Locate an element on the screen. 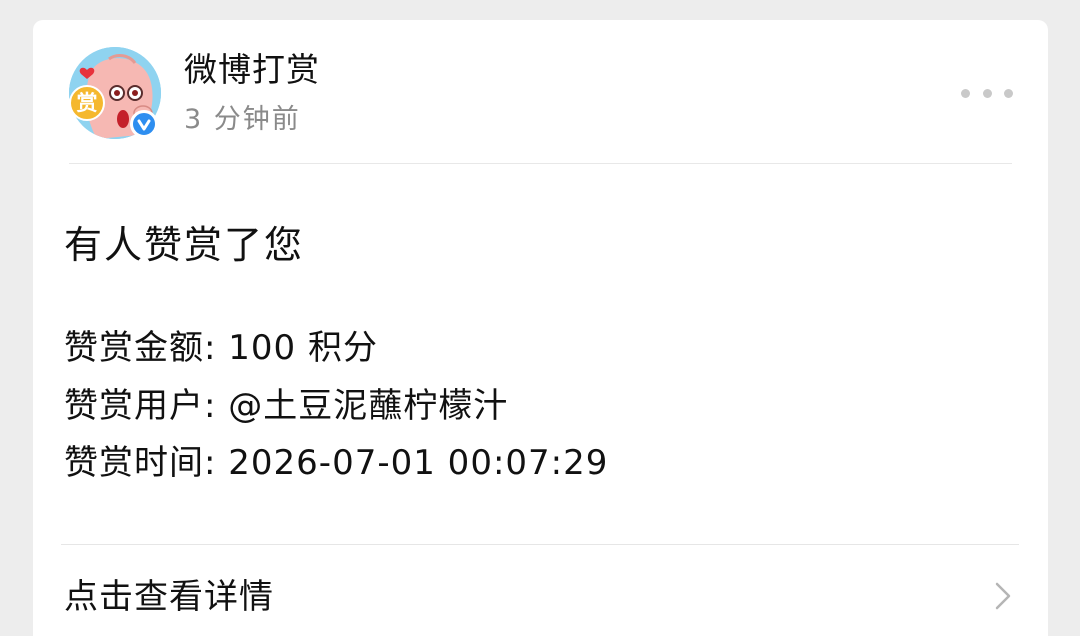  view-detail-button: 点击查看详情 is located at coordinates (540, 590).